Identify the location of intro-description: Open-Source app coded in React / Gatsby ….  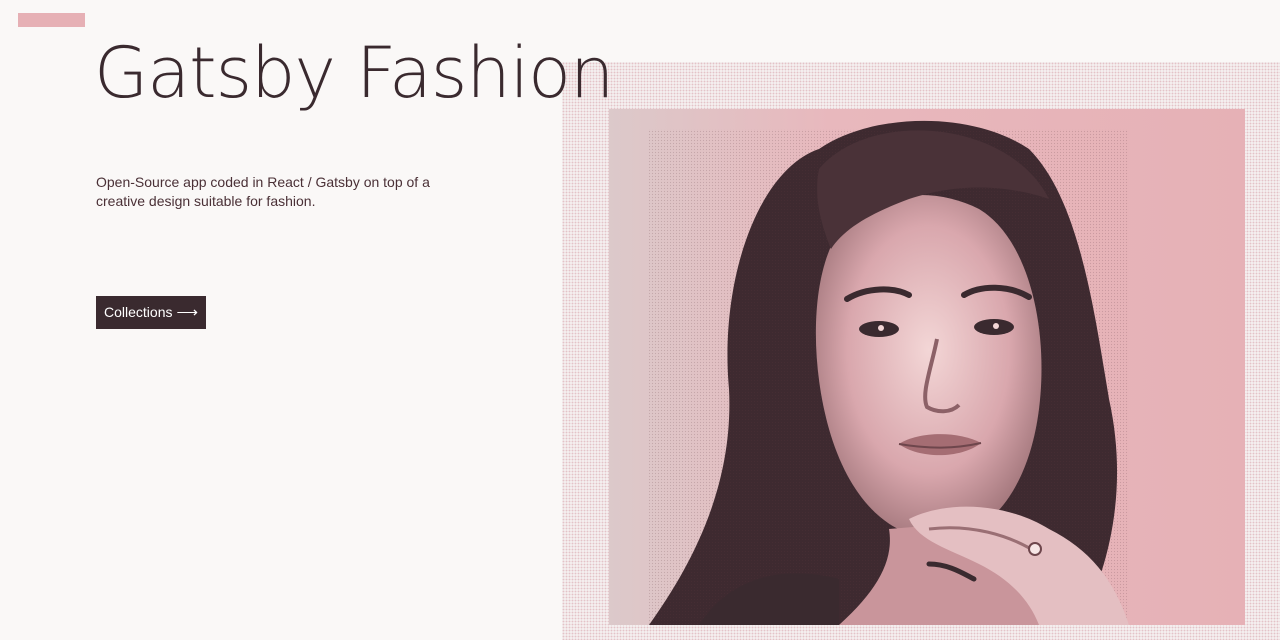
(263, 191).